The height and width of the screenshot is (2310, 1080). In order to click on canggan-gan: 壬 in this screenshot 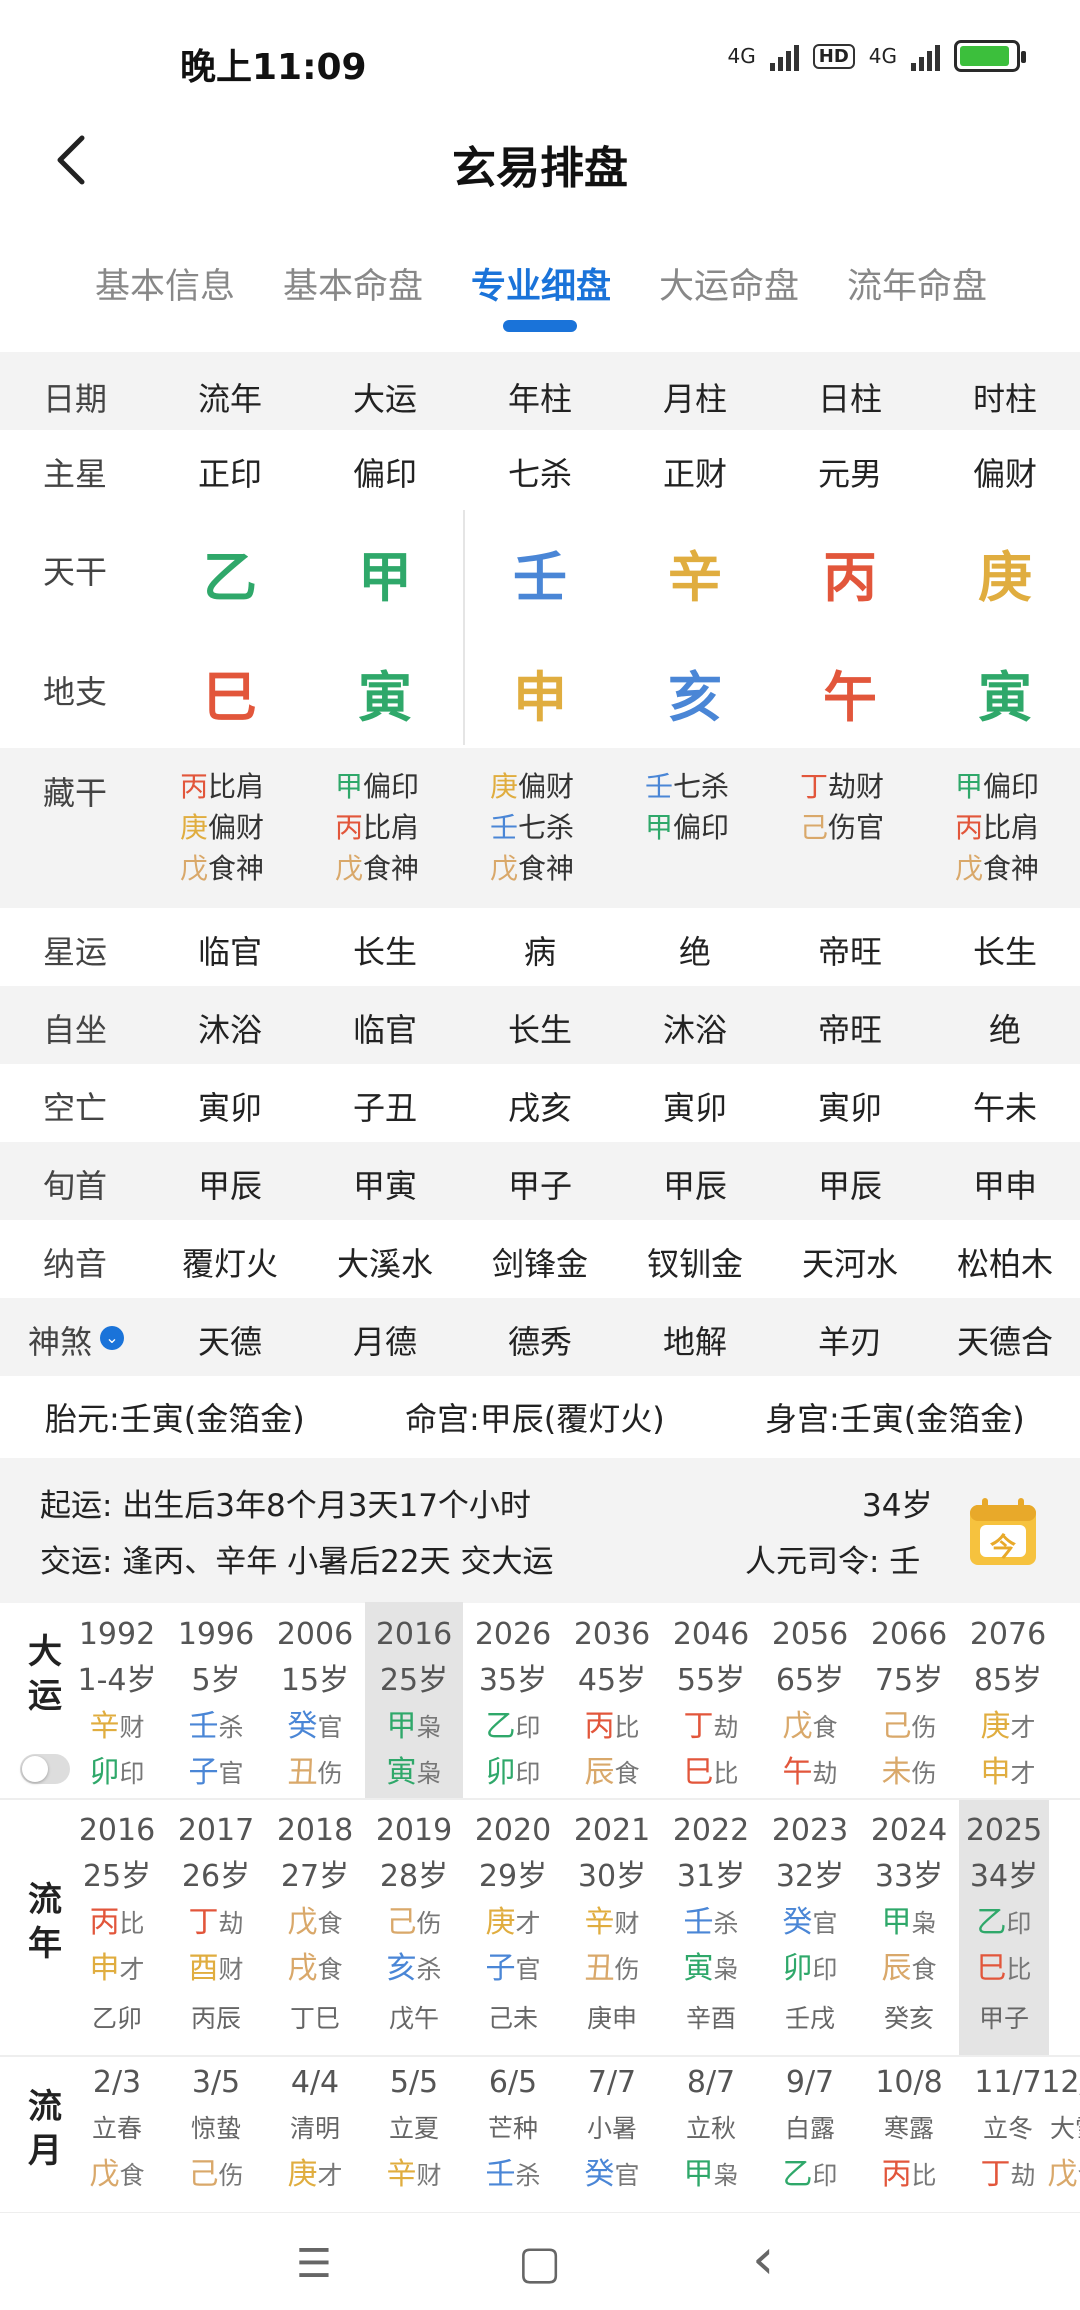, I will do `click(659, 786)`.